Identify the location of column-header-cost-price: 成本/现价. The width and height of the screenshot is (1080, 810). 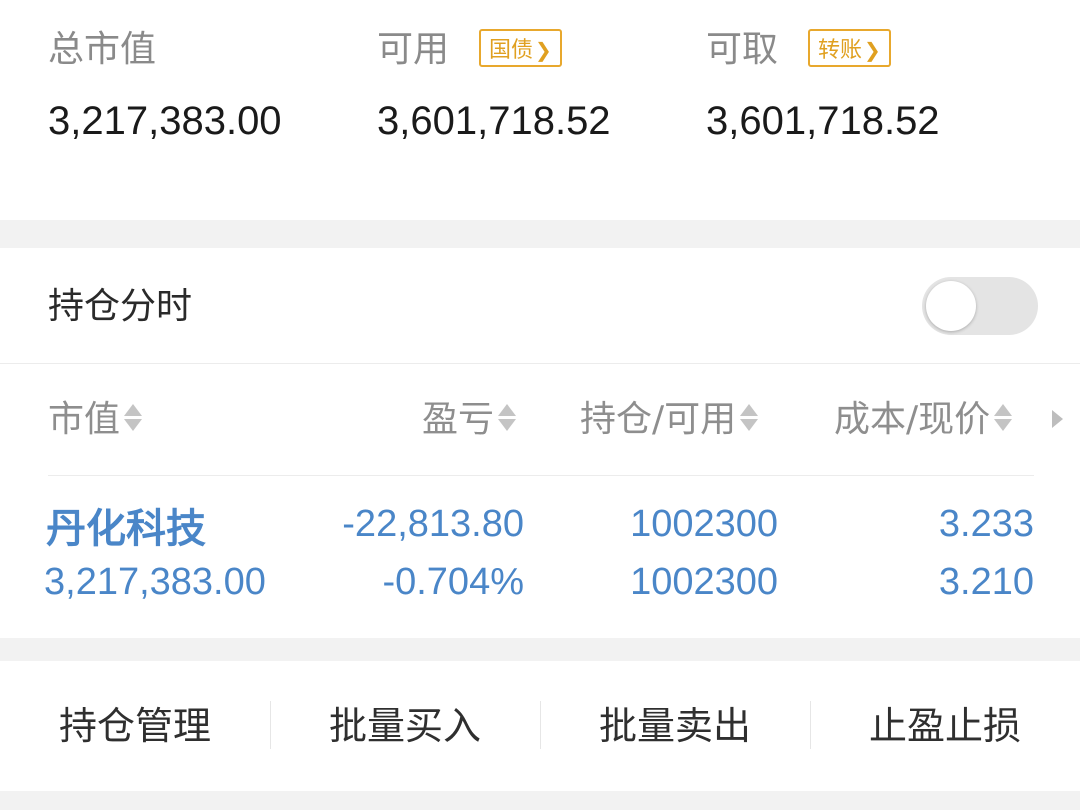
(923, 420).